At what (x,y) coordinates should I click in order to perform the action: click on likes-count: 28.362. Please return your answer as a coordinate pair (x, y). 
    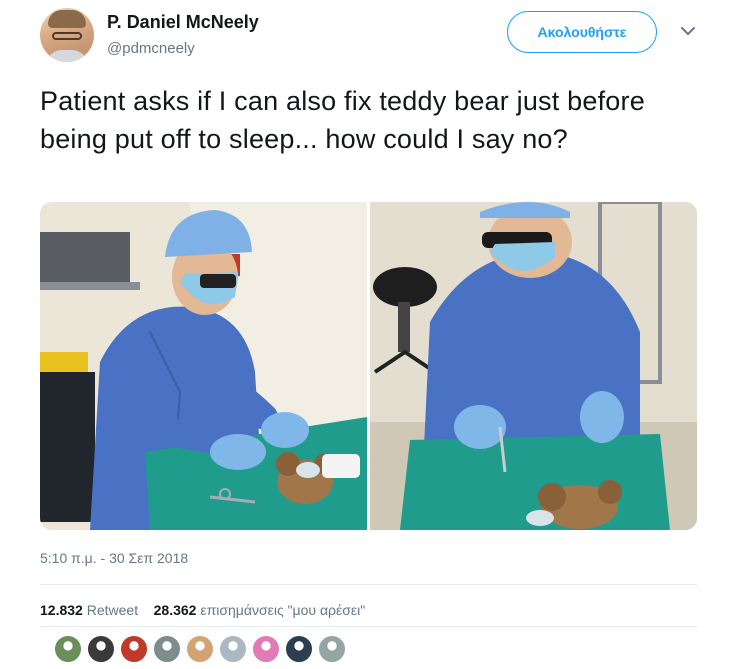
    Looking at the image, I should click on (175, 610).